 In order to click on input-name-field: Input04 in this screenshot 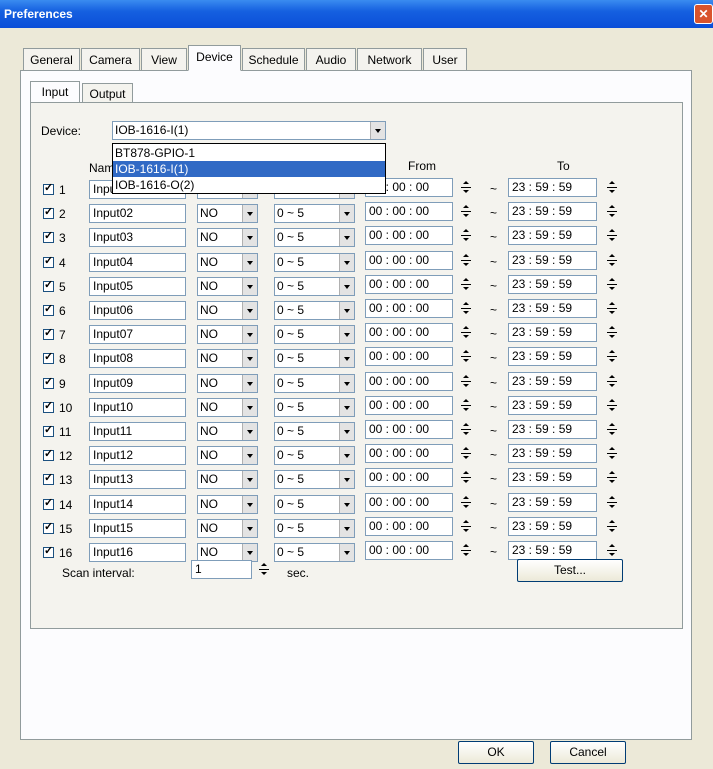, I will do `click(137, 262)`.